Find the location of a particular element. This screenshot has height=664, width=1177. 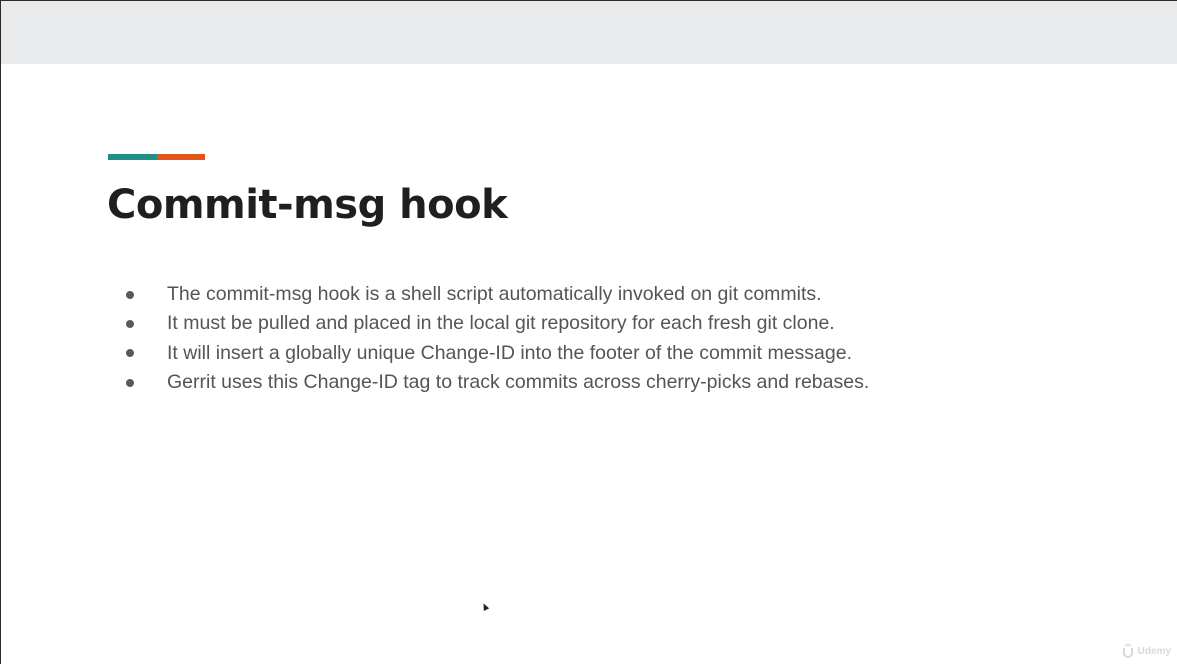

accent-bar is located at coordinates (156, 157).